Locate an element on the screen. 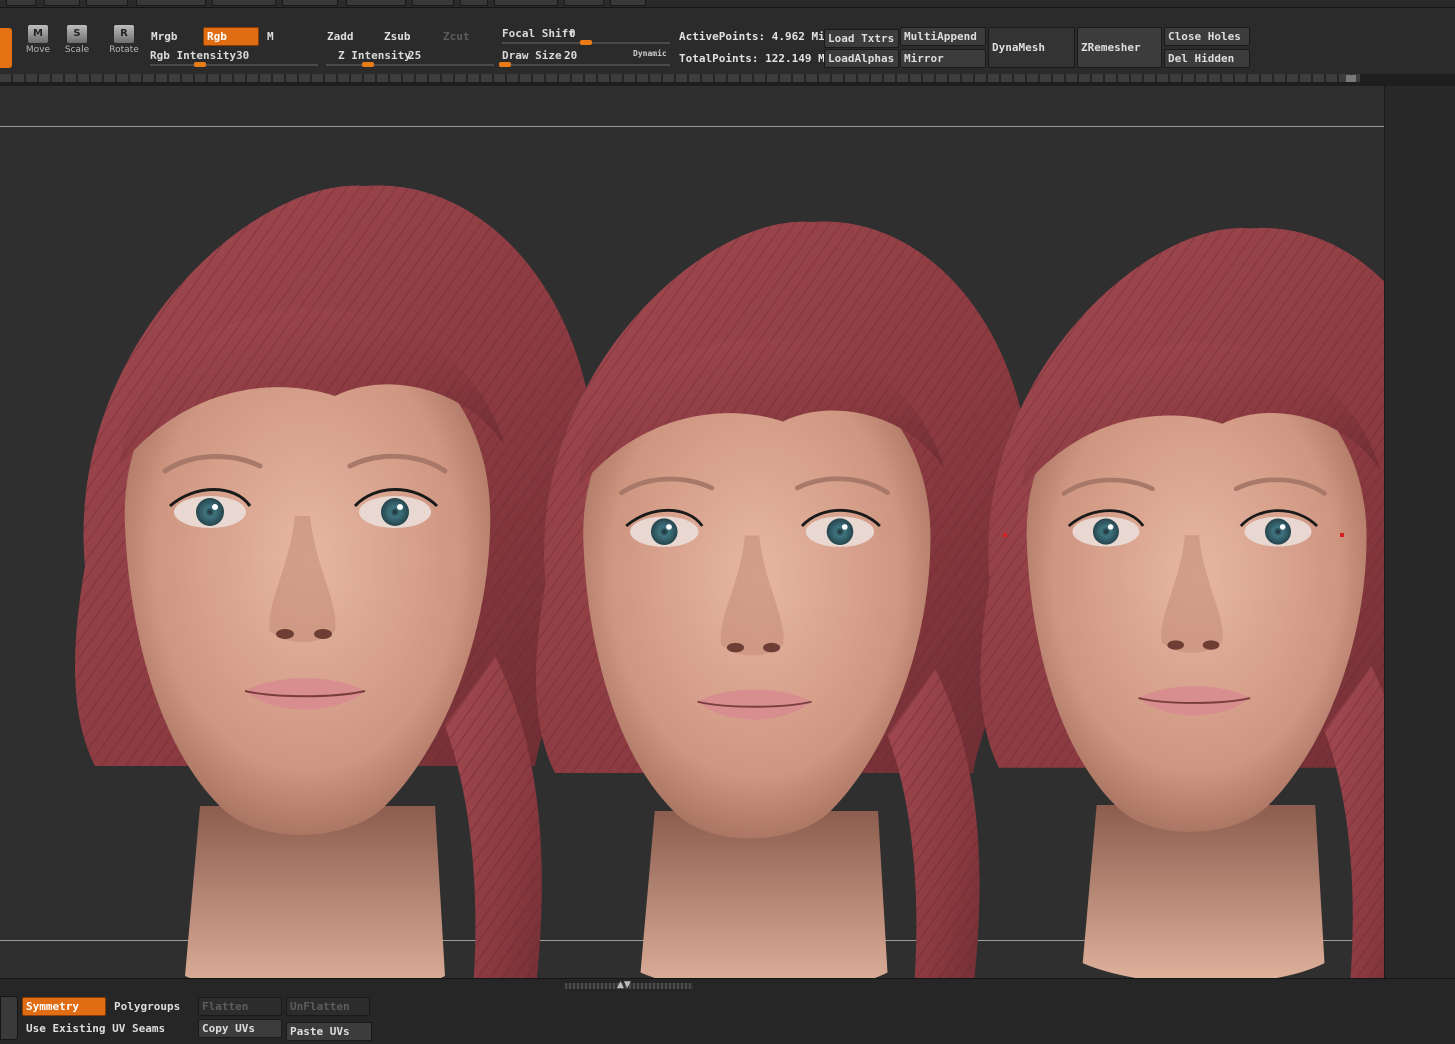 This screenshot has height=1044, width=1455. left-tray-tab is located at coordinates (9, 1018).